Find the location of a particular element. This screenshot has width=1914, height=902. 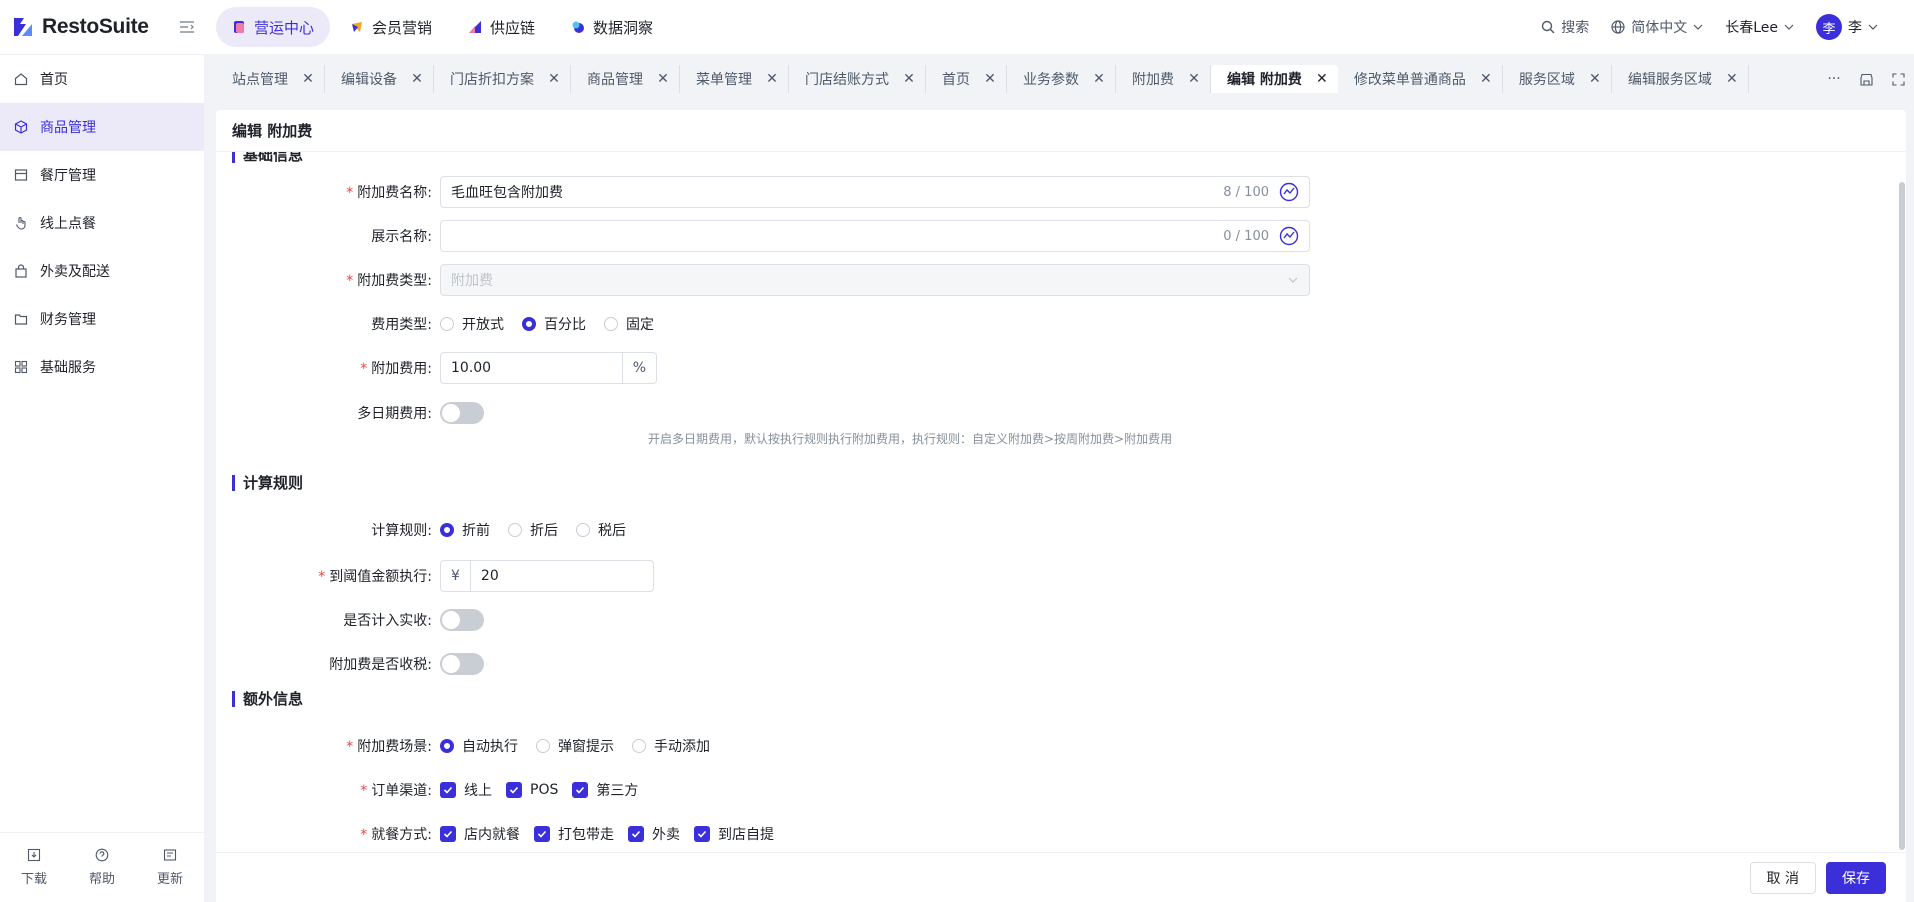

tab-edit-device: 编辑设备 ✕ is located at coordinates (379, 79).